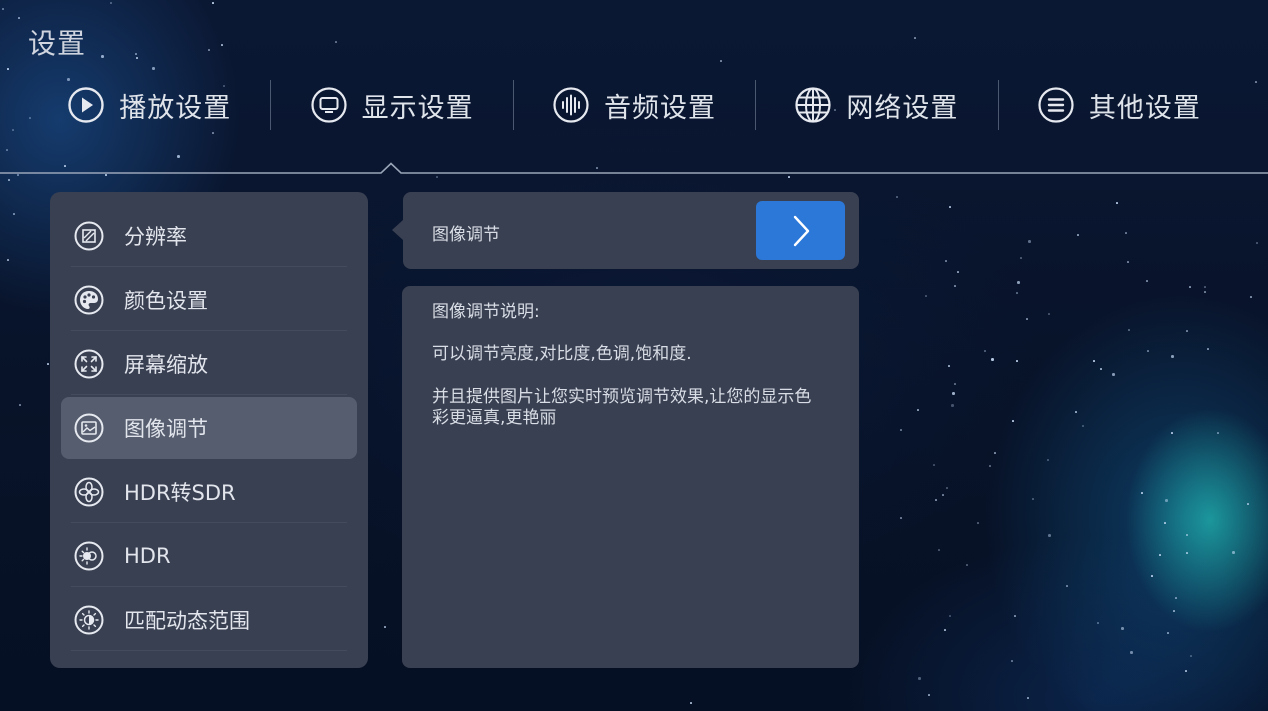 This screenshot has height=711, width=1268. I want to click on hdr-icon, so click(89, 556).